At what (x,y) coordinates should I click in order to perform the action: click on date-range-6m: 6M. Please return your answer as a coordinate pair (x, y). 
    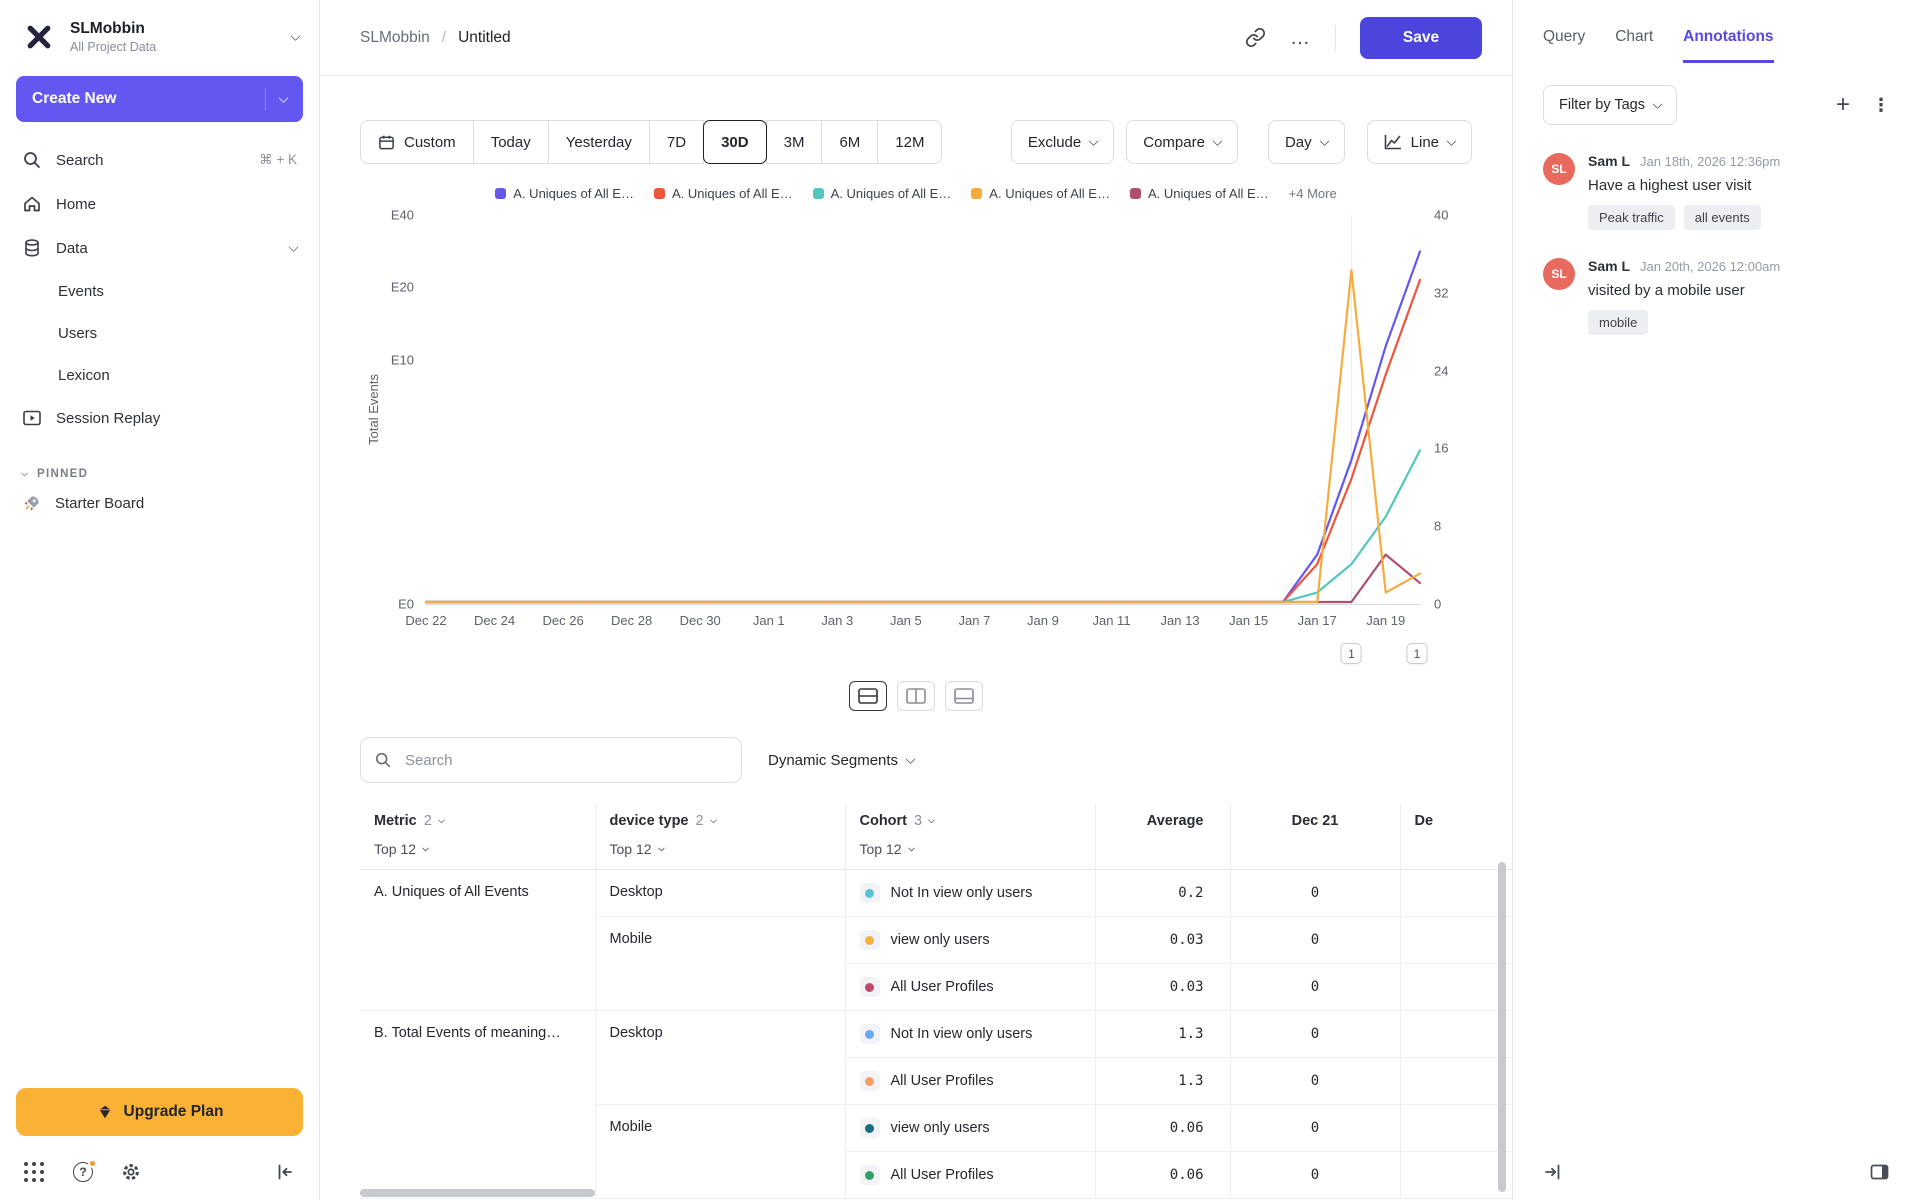
    Looking at the image, I should click on (850, 142).